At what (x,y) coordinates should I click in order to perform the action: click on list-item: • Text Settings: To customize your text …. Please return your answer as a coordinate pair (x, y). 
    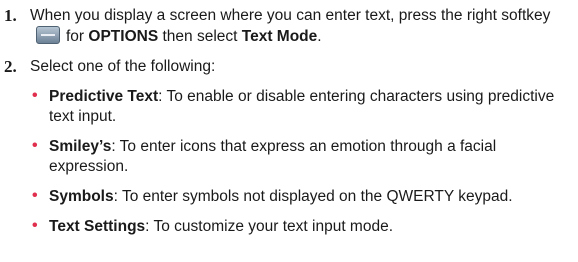
    Looking at the image, I should click on (304, 227).